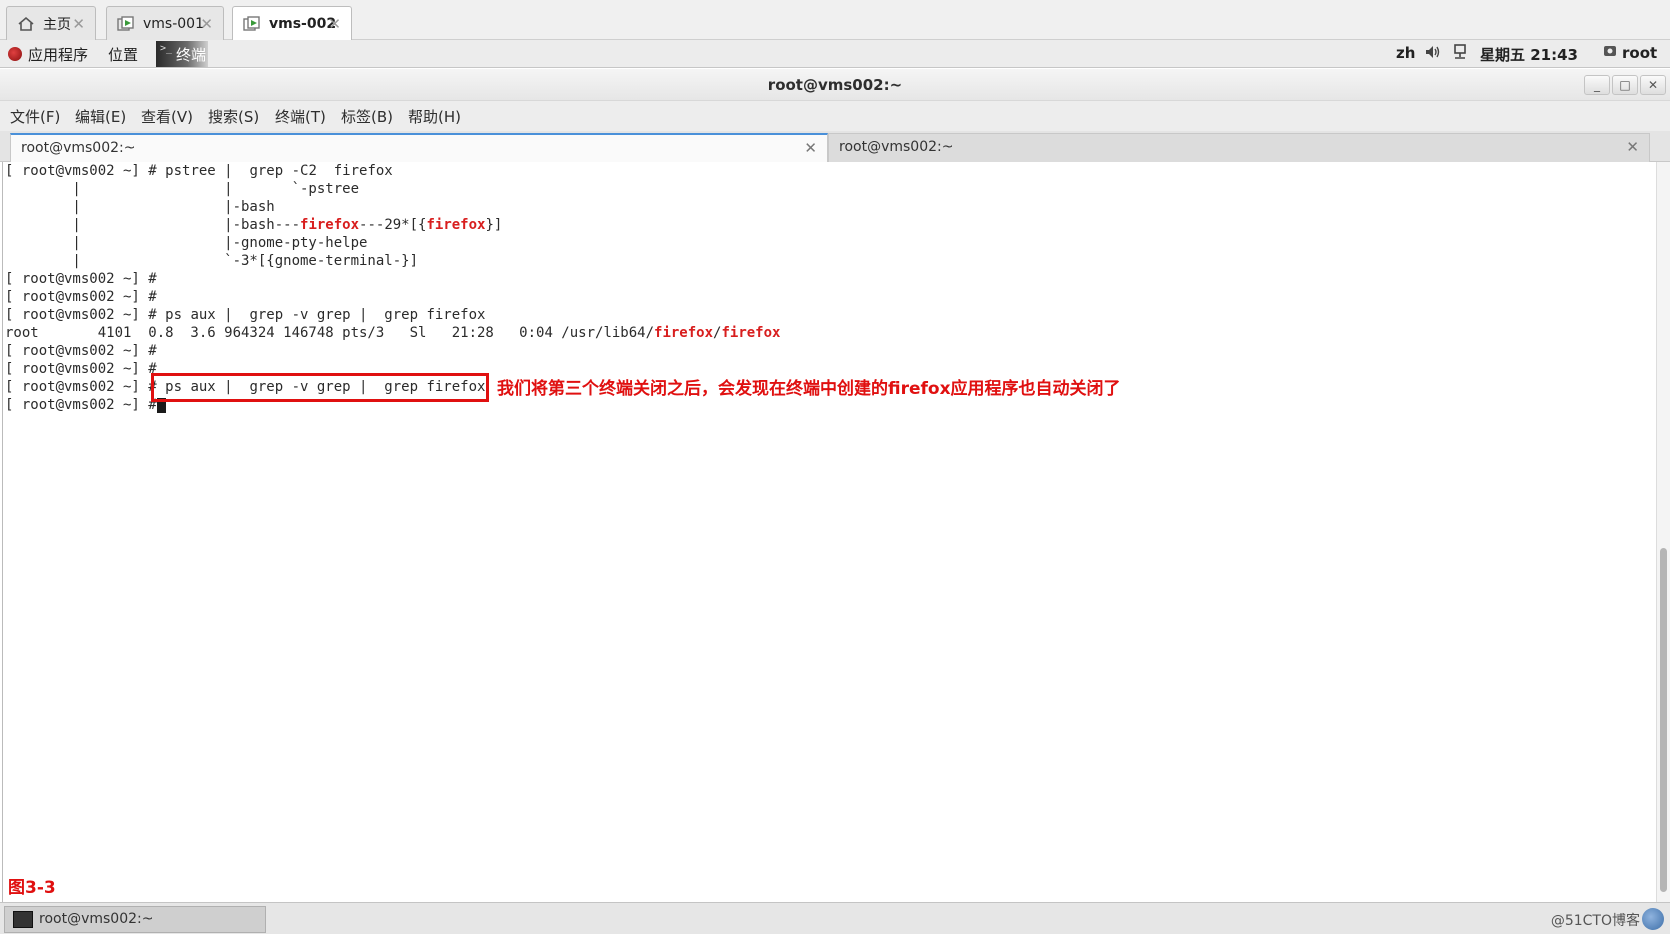 The image size is (1670, 934). I want to click on menu-terminal: 终端(T), so click(300, 116).